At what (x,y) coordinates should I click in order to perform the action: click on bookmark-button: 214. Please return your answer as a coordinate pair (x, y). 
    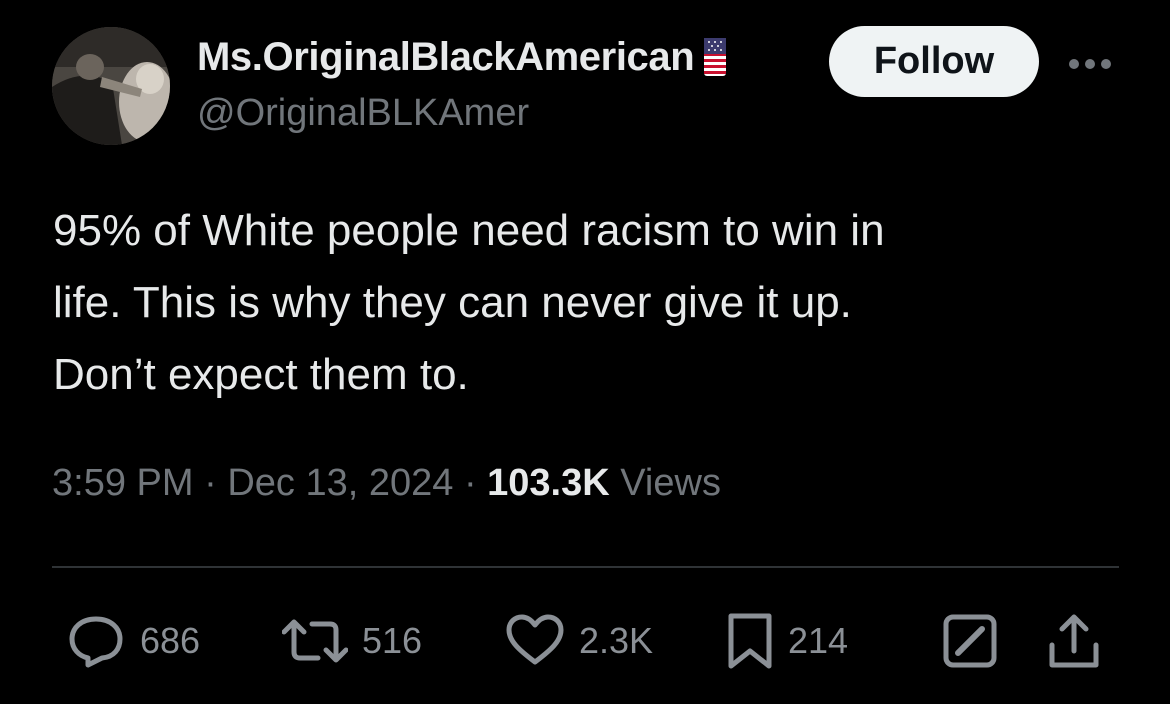
    Looking at the image, I should click on (787, 641).